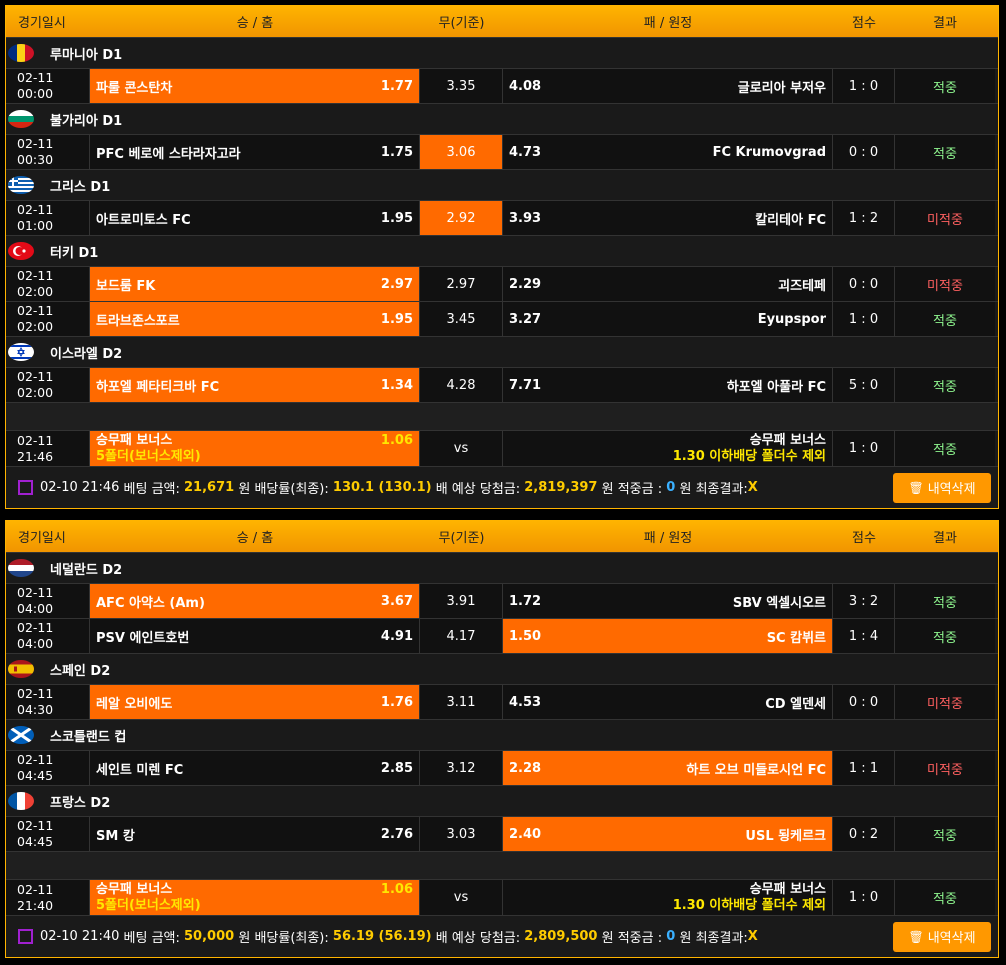 This screenshot has height=965, width=1006. I want to click on home-team: SM 캉, so click(115, 836).